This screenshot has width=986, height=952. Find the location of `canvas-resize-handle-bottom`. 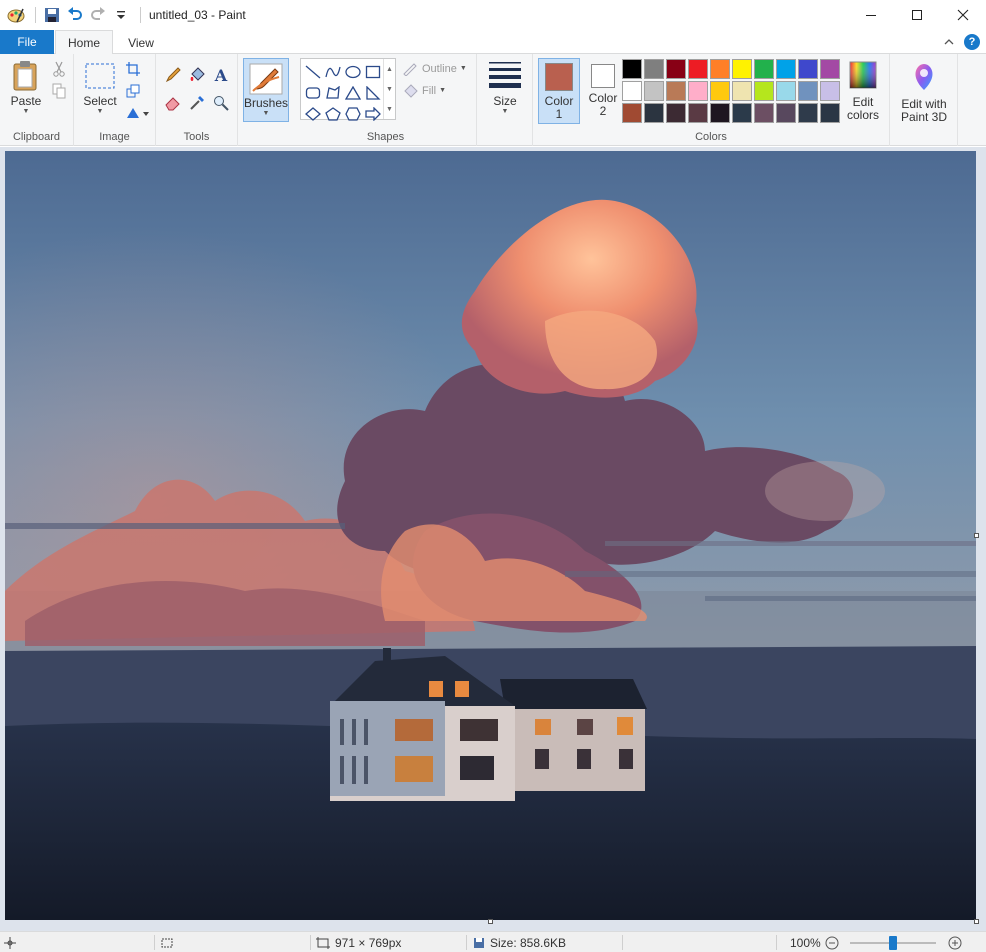

canvas-resize-handle-bottom is located at coordinates (490, 921).